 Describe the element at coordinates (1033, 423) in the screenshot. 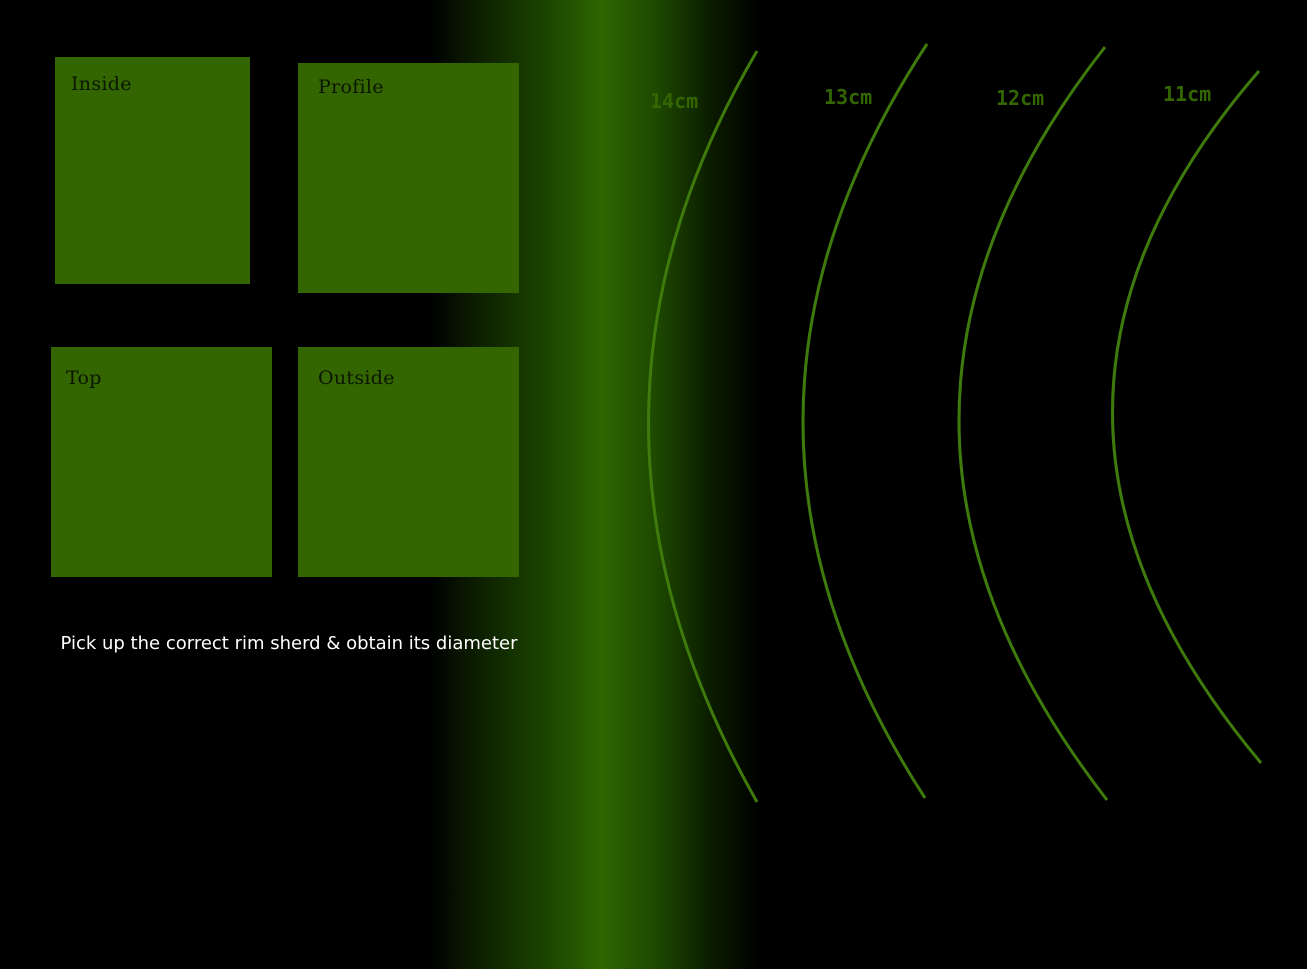

I see `diameter-arc-12cm` at that location.